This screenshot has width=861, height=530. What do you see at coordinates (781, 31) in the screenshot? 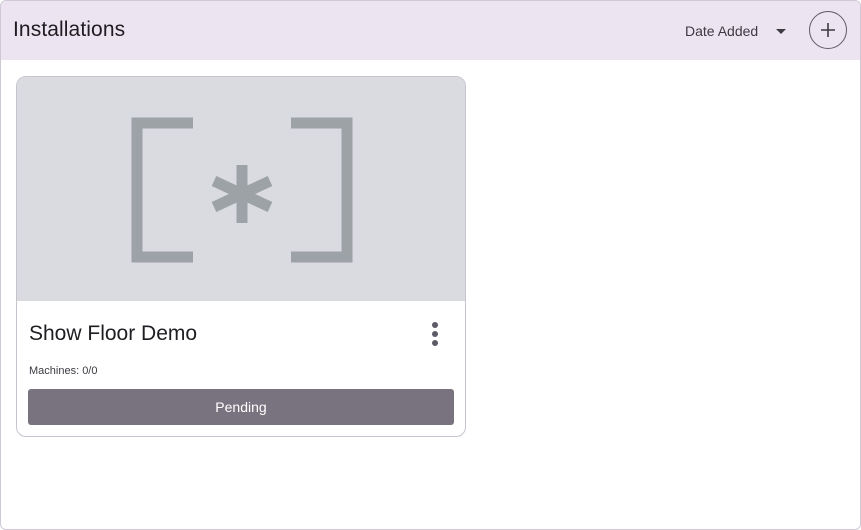
I see `chevron-down-icon` at bounding box center [781, 31].